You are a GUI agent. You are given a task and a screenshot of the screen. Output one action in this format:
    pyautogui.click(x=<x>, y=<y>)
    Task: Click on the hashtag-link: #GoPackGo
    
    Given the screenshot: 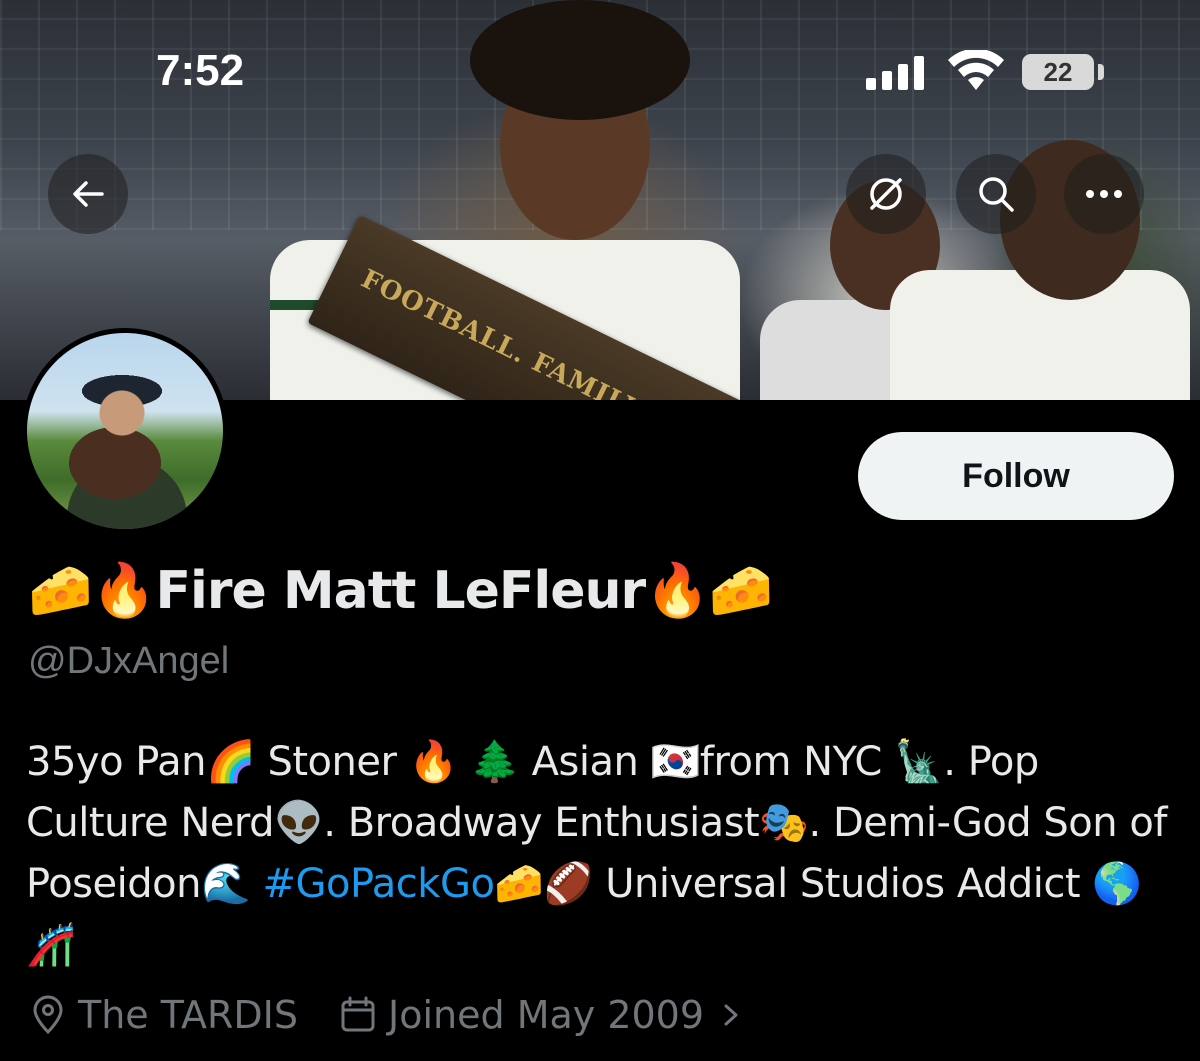 What is the action you would take?
    pyautogui.click(x=378, y=884)
    